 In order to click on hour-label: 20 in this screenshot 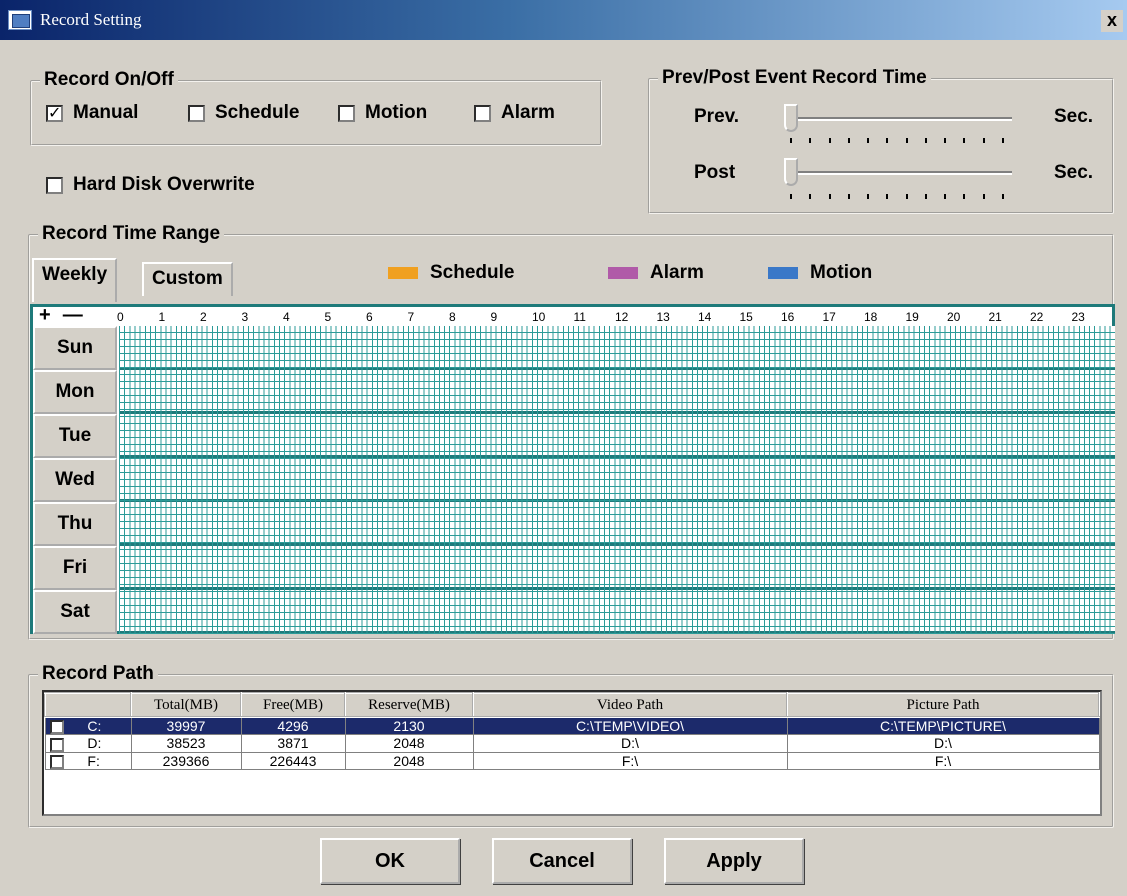, I will do `click(954, 317)`.